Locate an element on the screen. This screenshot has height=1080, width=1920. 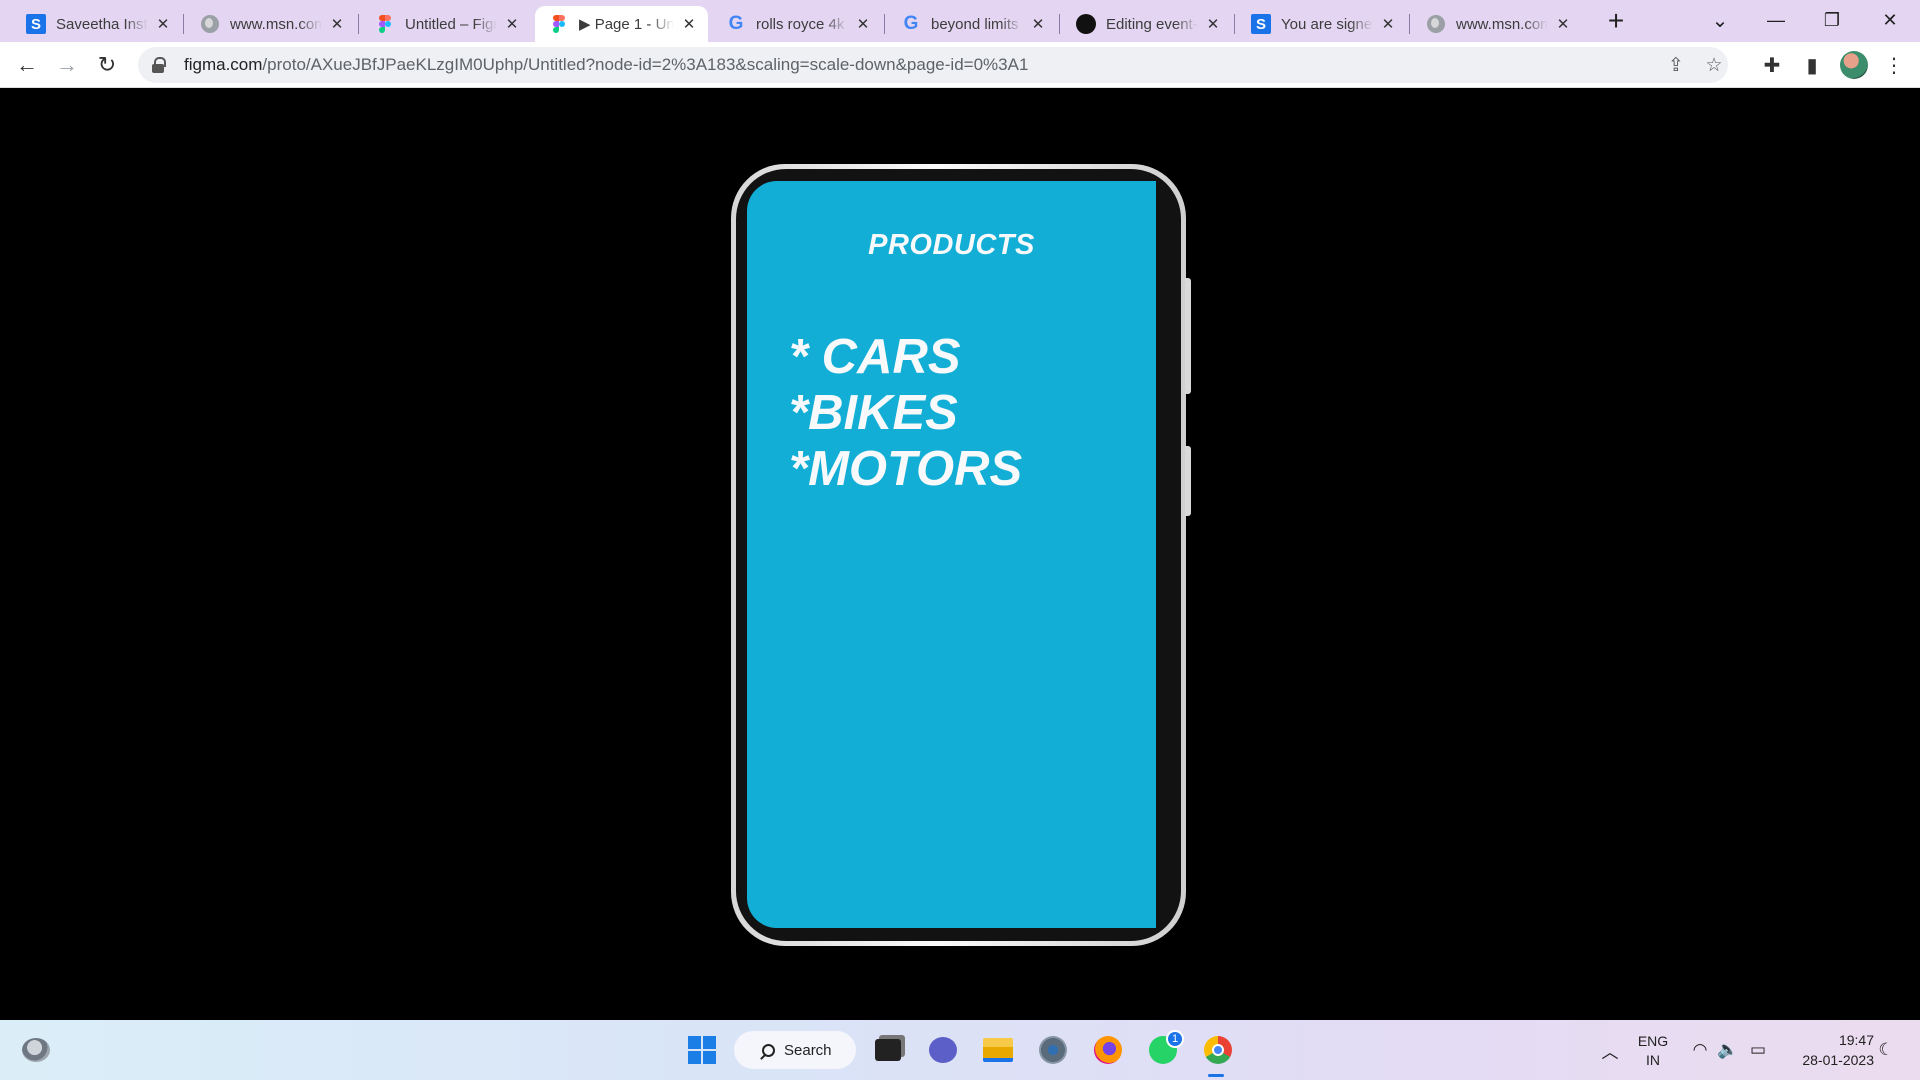
minimize-button: — is located at coordinates (1776, 20).